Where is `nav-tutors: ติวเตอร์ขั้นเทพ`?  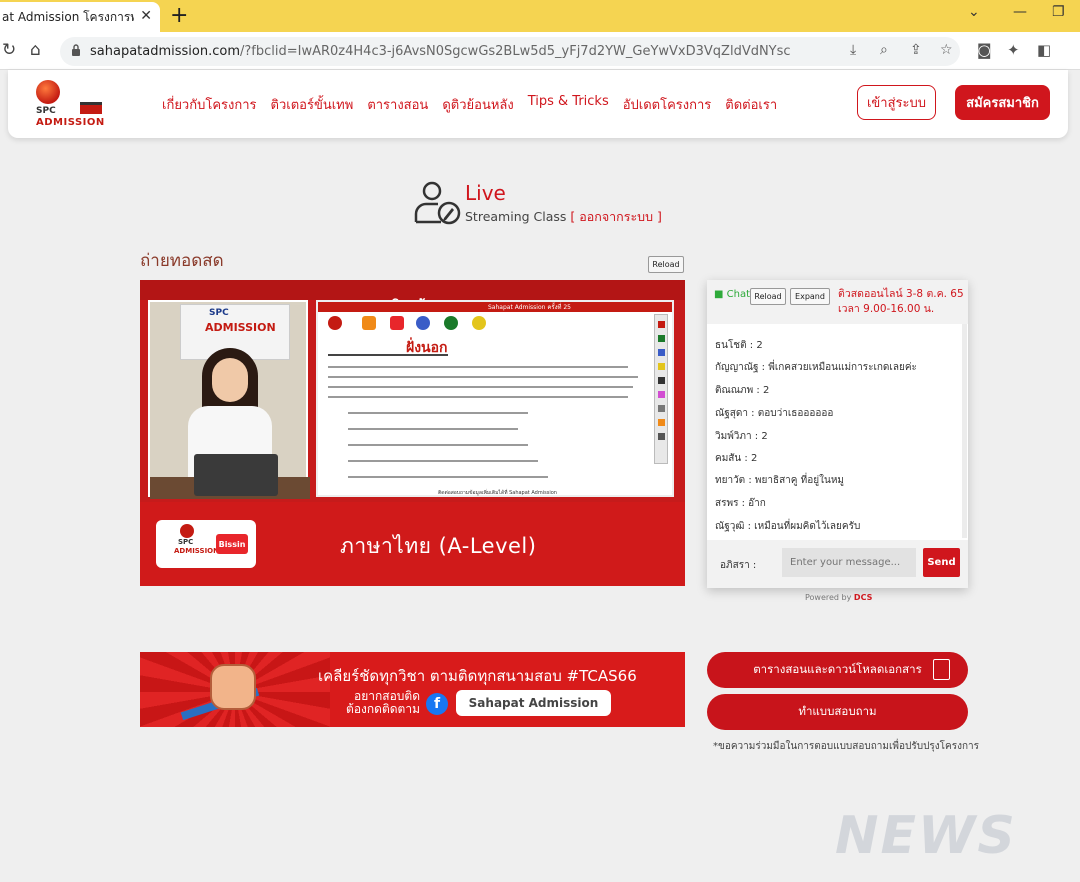 nav-tutors: ติวเตอร์ขั้นเทพ is located at coordinates (312, 104).